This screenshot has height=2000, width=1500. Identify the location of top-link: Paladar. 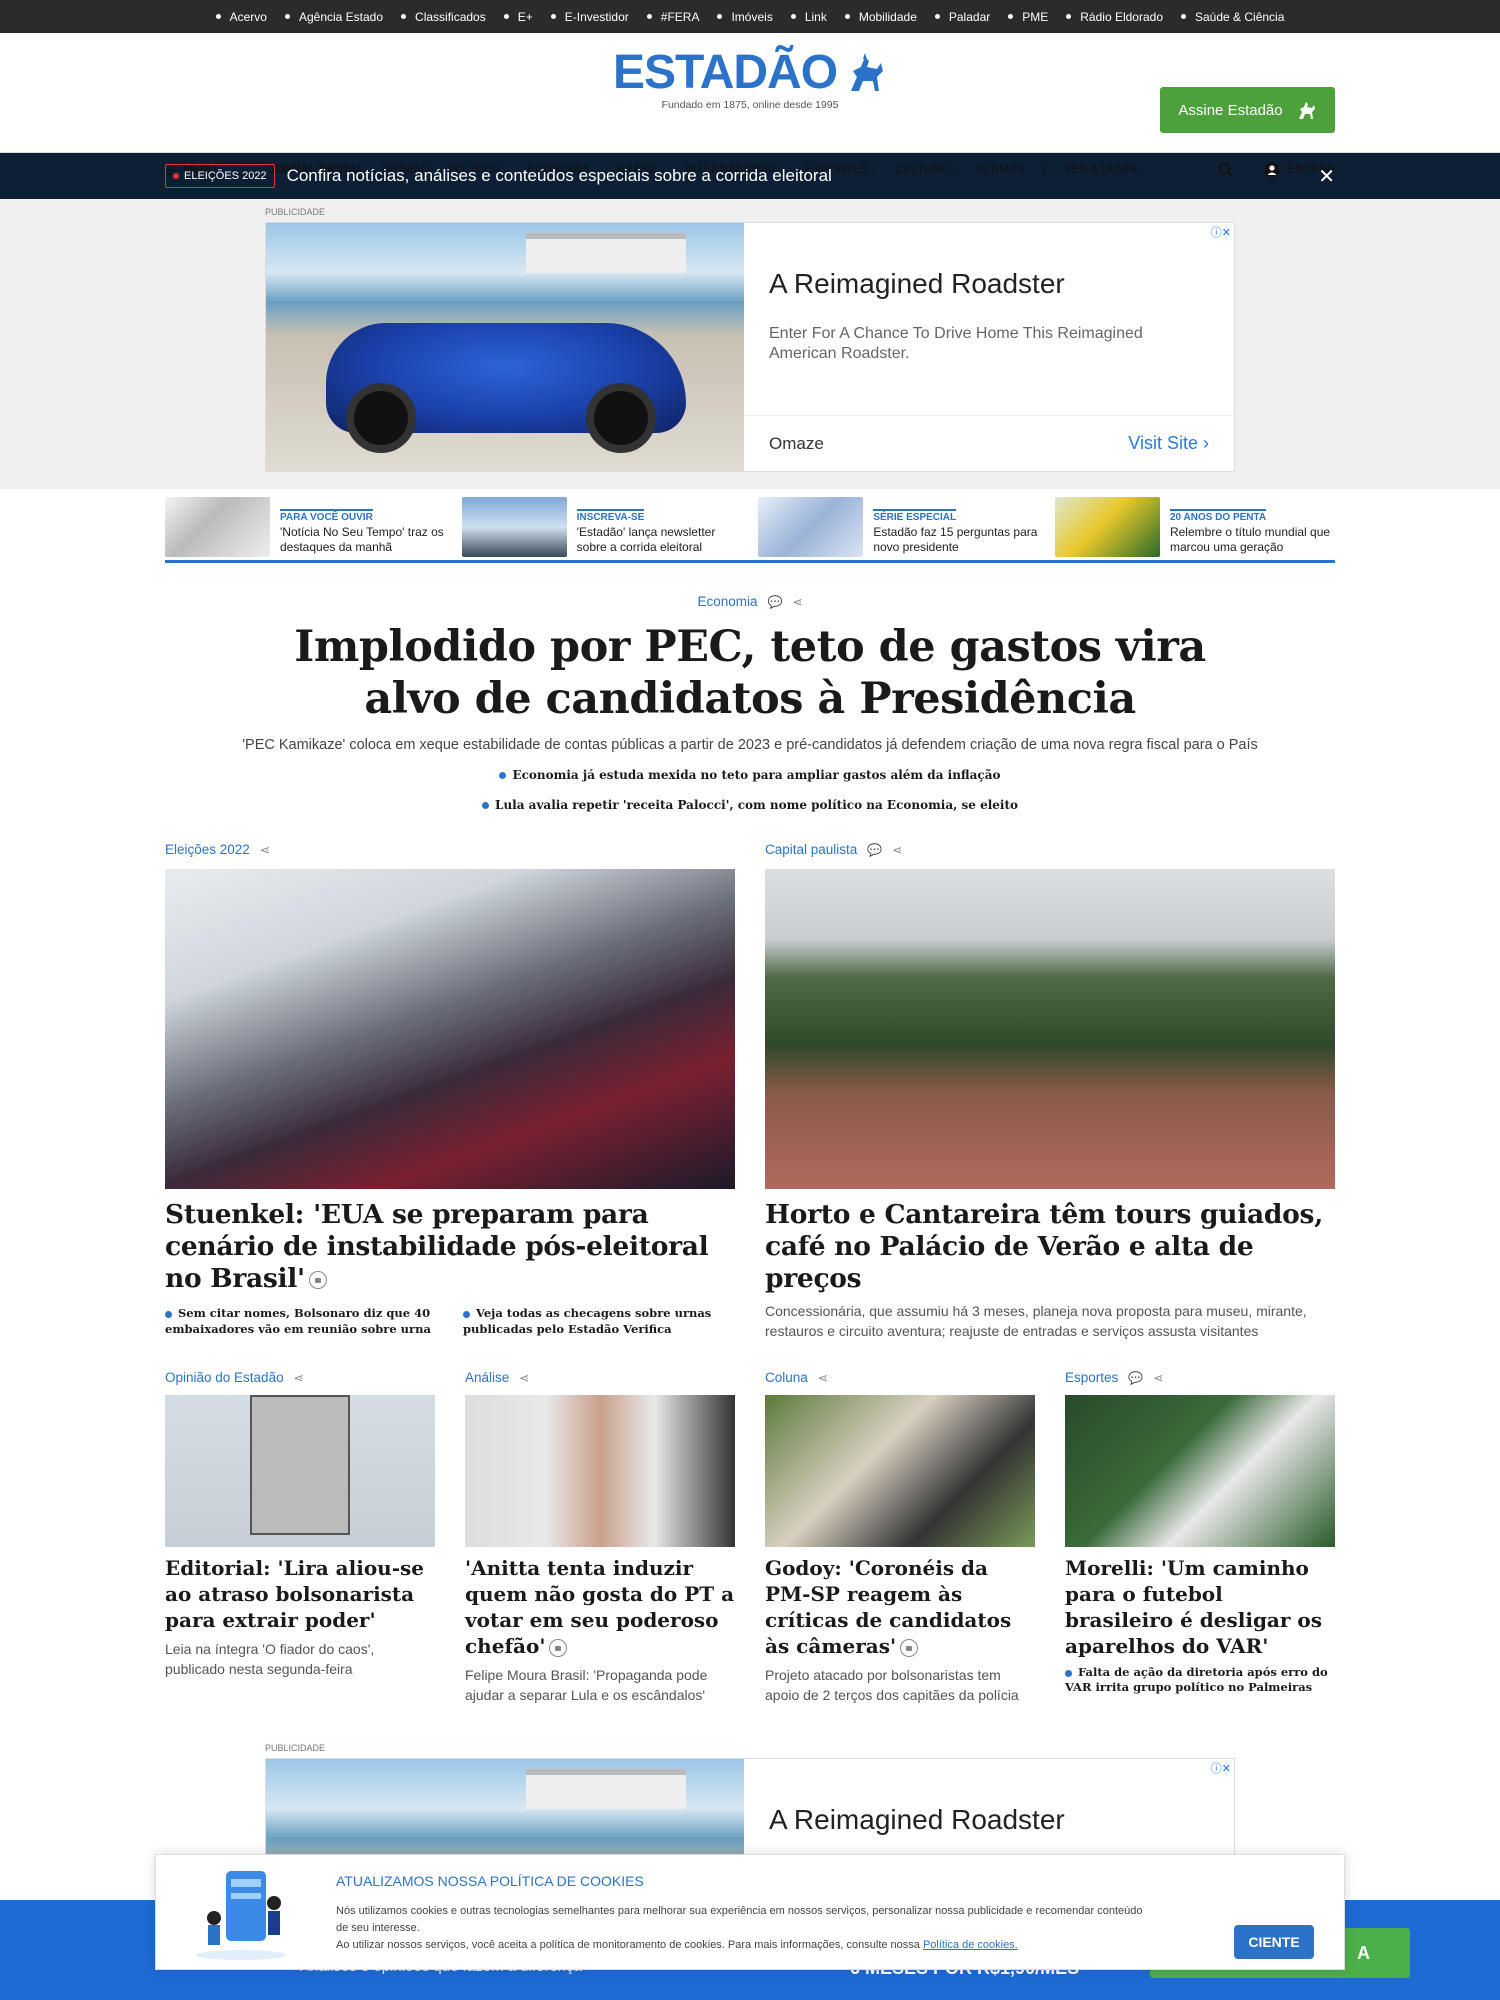
(962, 17).